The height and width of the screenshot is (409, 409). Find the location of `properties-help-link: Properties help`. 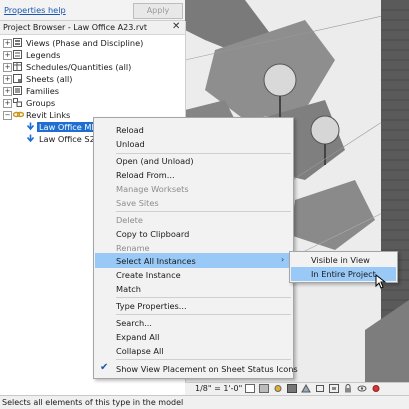

properties-help-link: Properties help is located at coordinates (35, 10).